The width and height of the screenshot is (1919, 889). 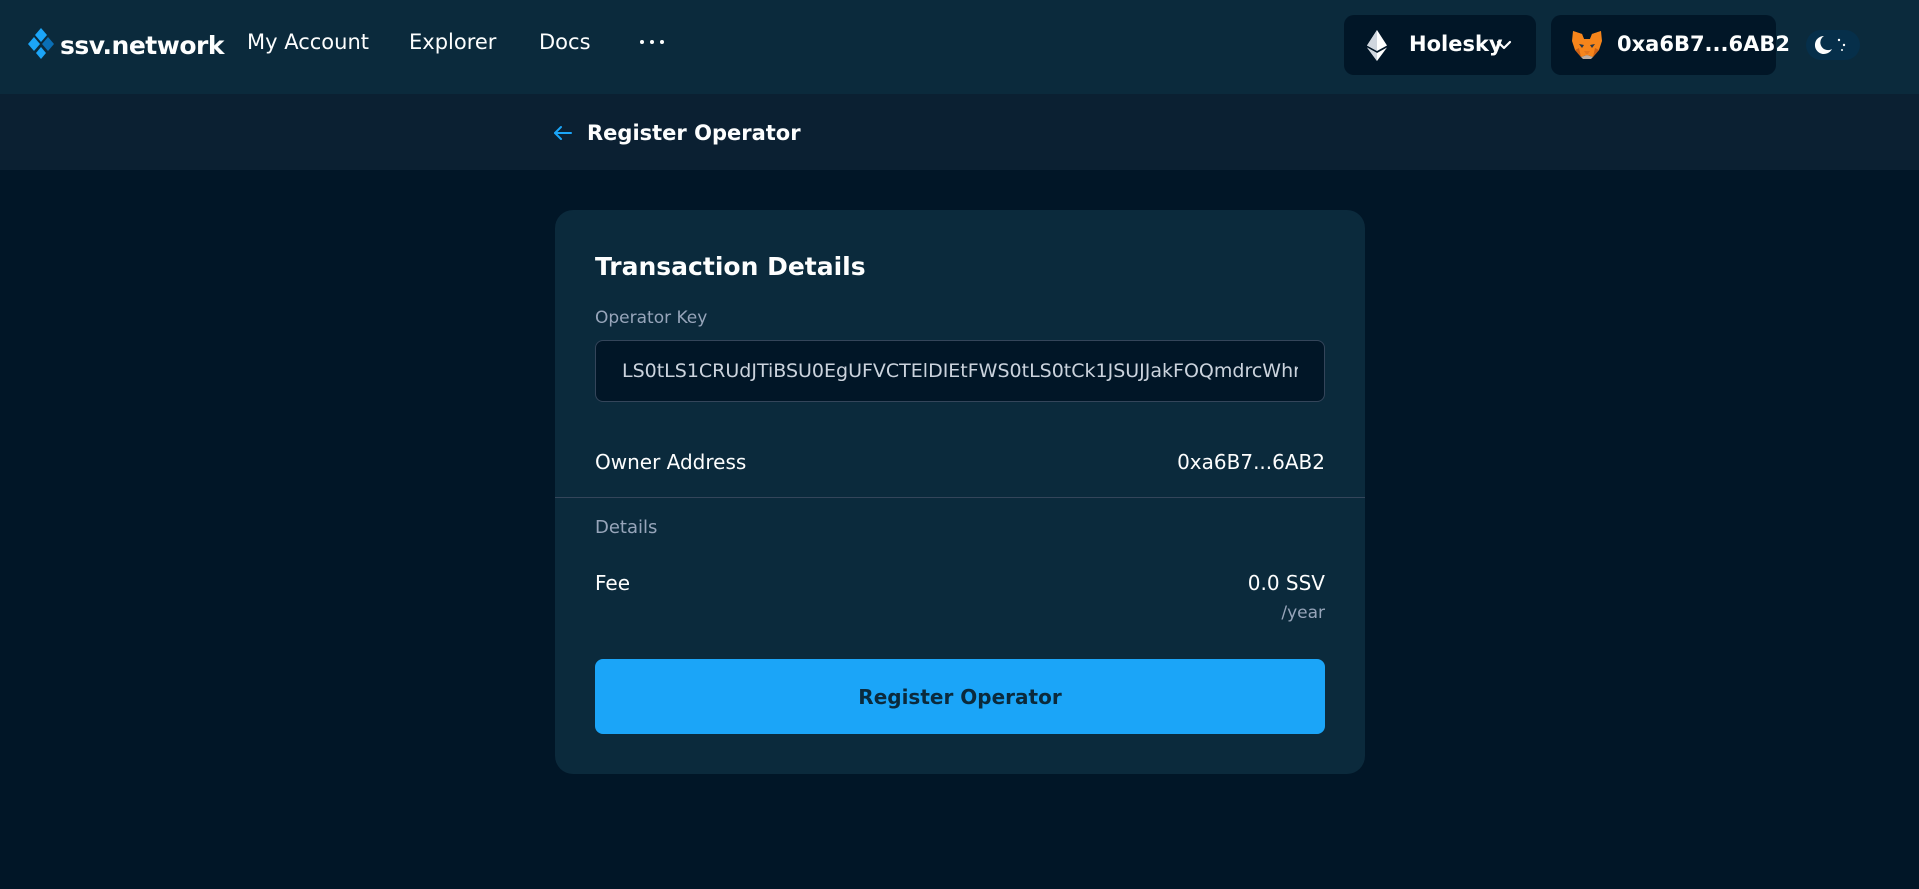 What do you see at coordinates (1286, 583) in the screenshot?
I see `fee-value: 0.0 SSV` at bounding box center [1286, 583].